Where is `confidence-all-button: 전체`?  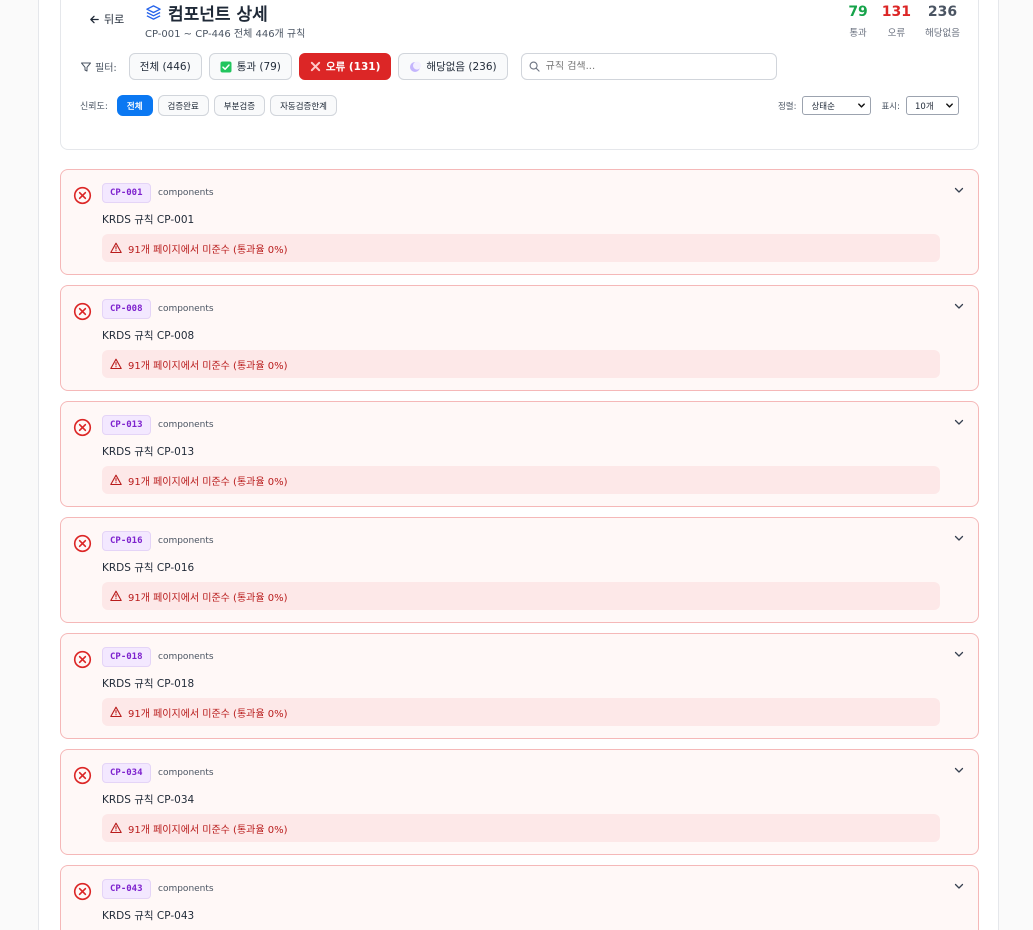
confidence-all-button: 전체 is located at coordinates (134, 105).